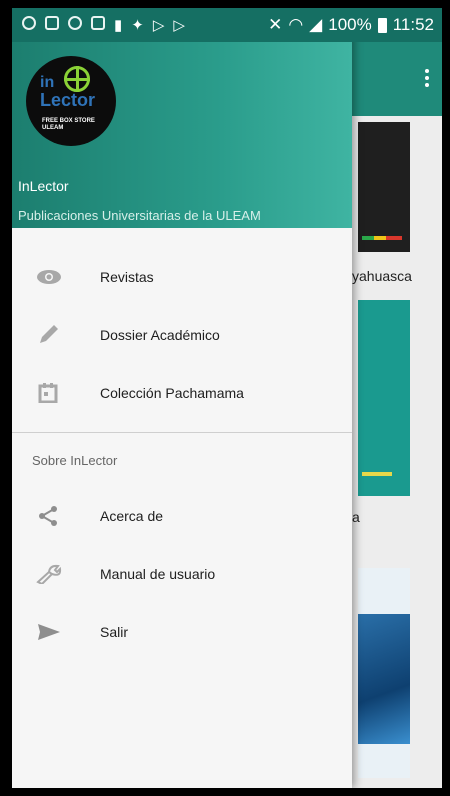  I want to click on app-logo: in Lector FREE BOX STORE ULEAM, so click(71, 101).